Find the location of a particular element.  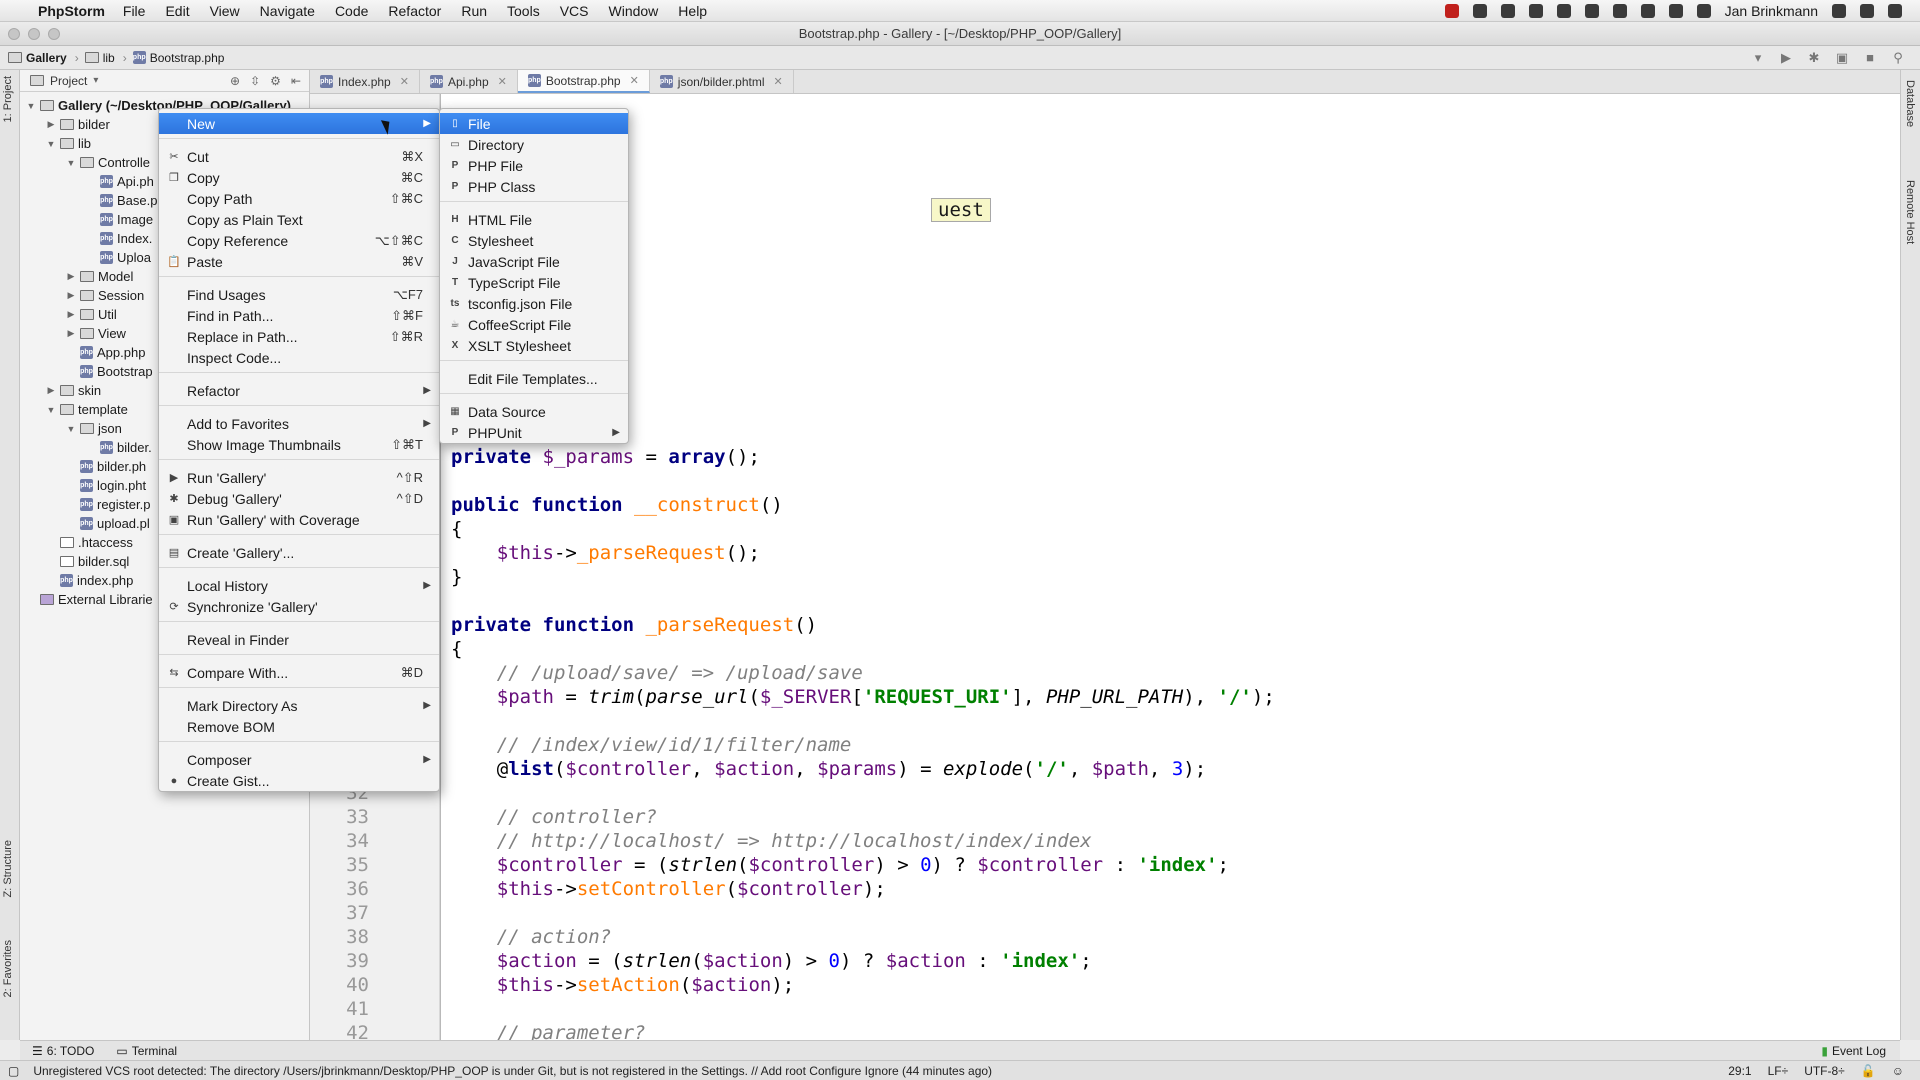

menu-window: Window is located at coordinates (634, 11).